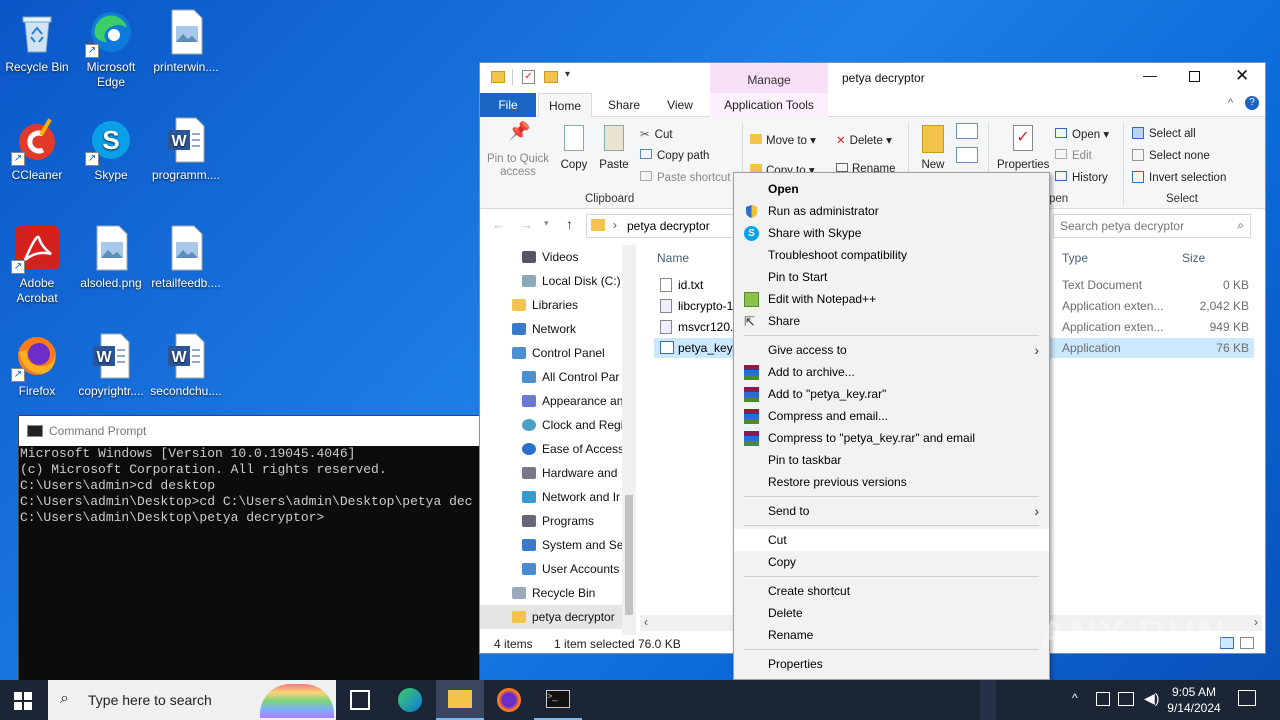 The height and width of the screenshot is (720, 1280). Describe the element at coordinates (967, 131) in the screenshot. I see `new-item-icon` at that location.